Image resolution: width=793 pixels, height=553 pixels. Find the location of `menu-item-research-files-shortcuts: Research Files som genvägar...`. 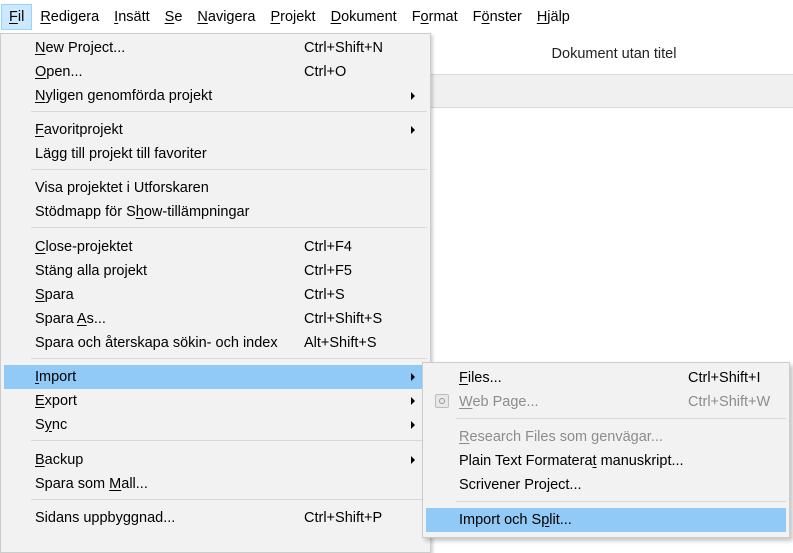

menu-item-research-files-shortcuts: Research Files som genvägar... is located at coordinates (606, 437).